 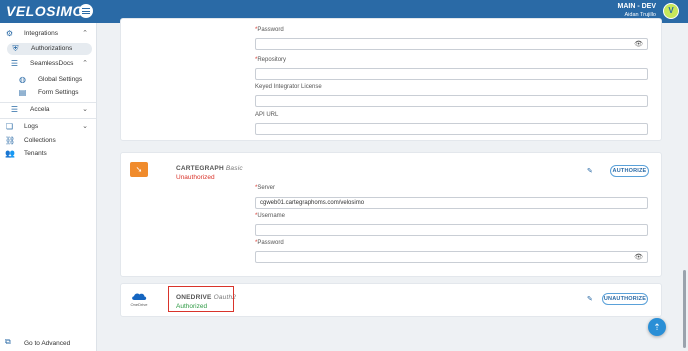 I want to click on unauthorize-button: UNAUTHORIZE, so click(x=625, y=299).